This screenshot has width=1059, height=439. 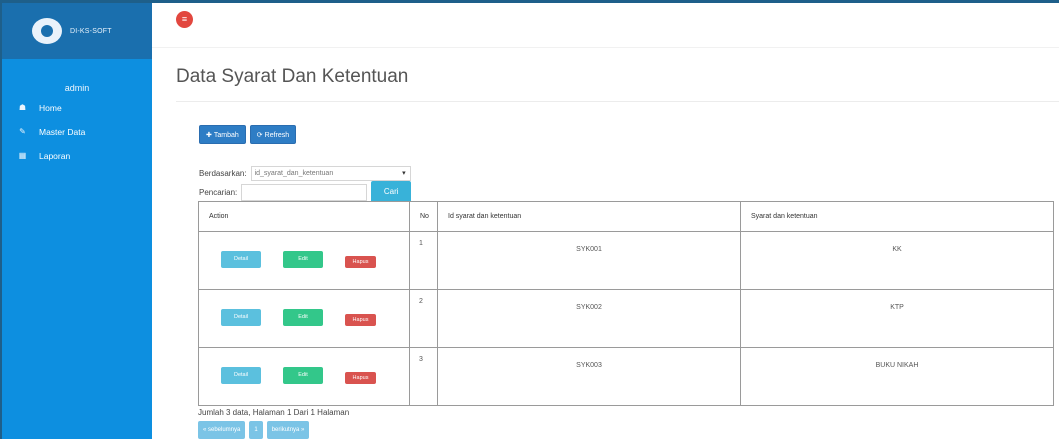 I want to click on cell-id: SYK002, so click(x=589, y=318).